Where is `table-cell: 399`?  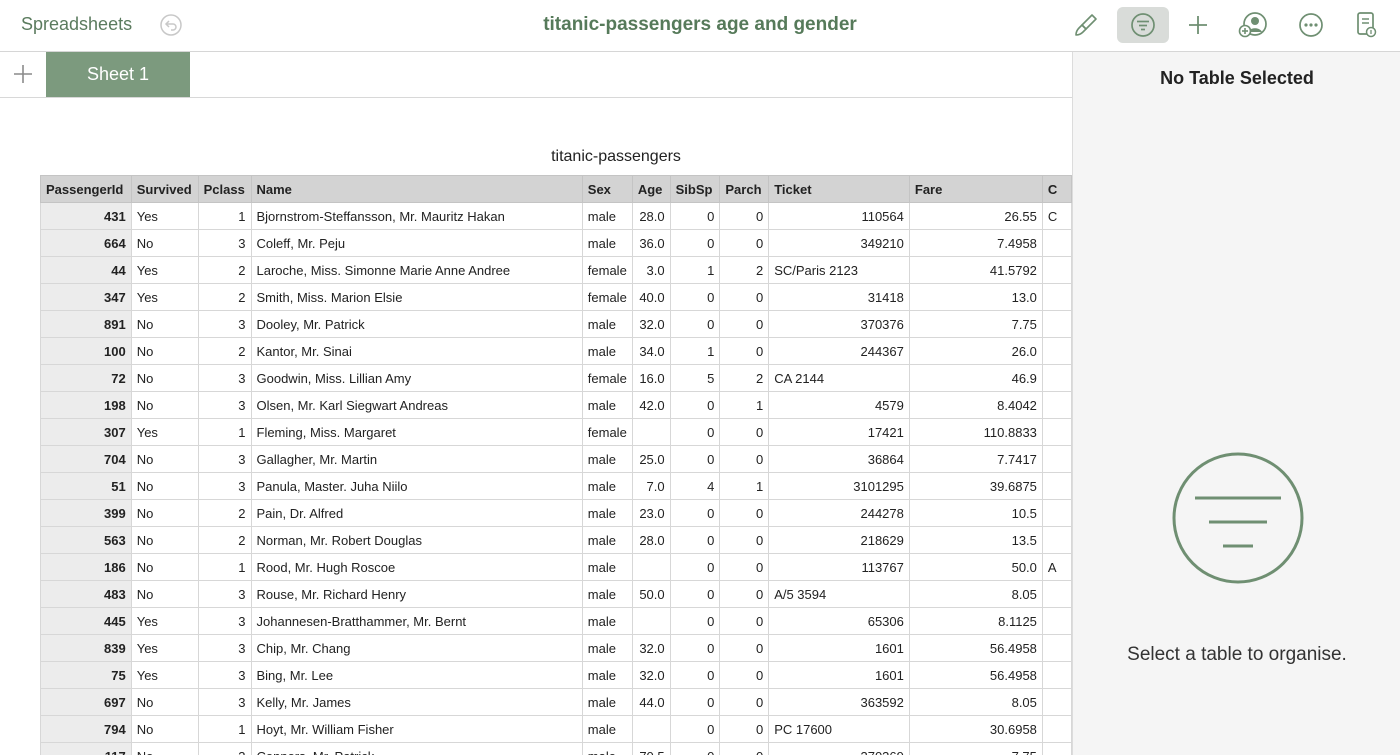
table-cell: 399 is located at coordinates (86, 513).